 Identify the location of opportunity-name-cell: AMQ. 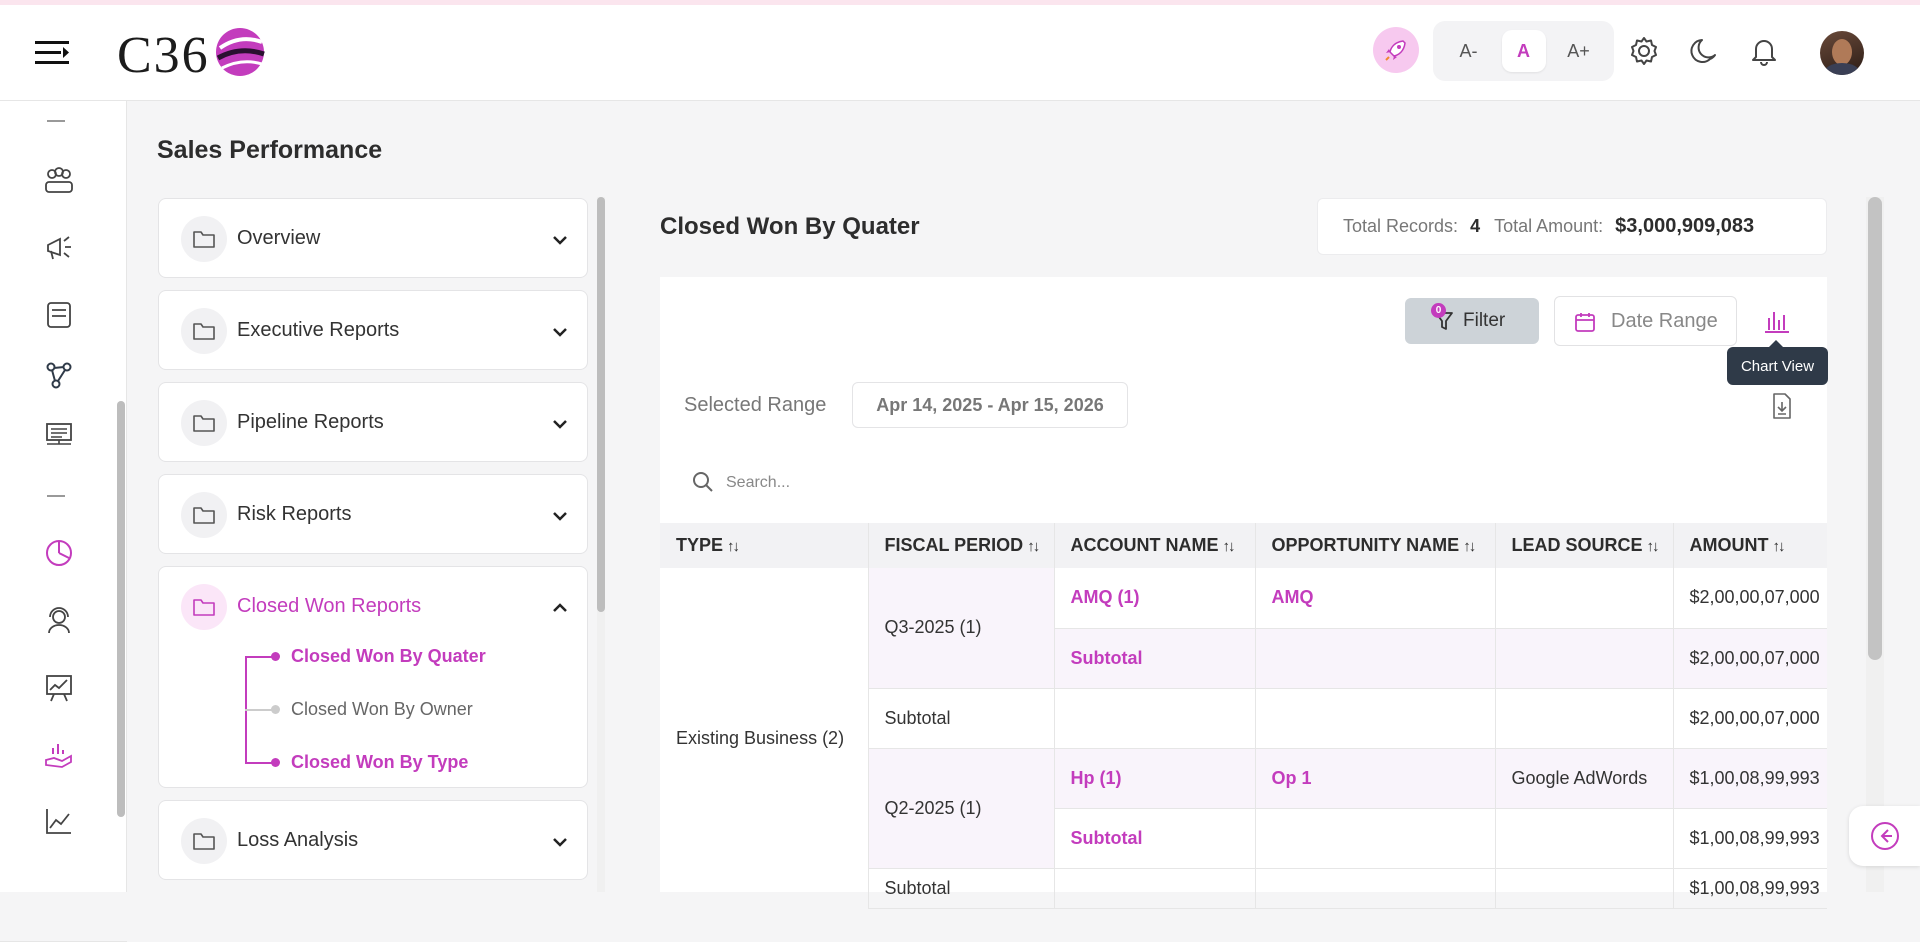
(1375, 598).